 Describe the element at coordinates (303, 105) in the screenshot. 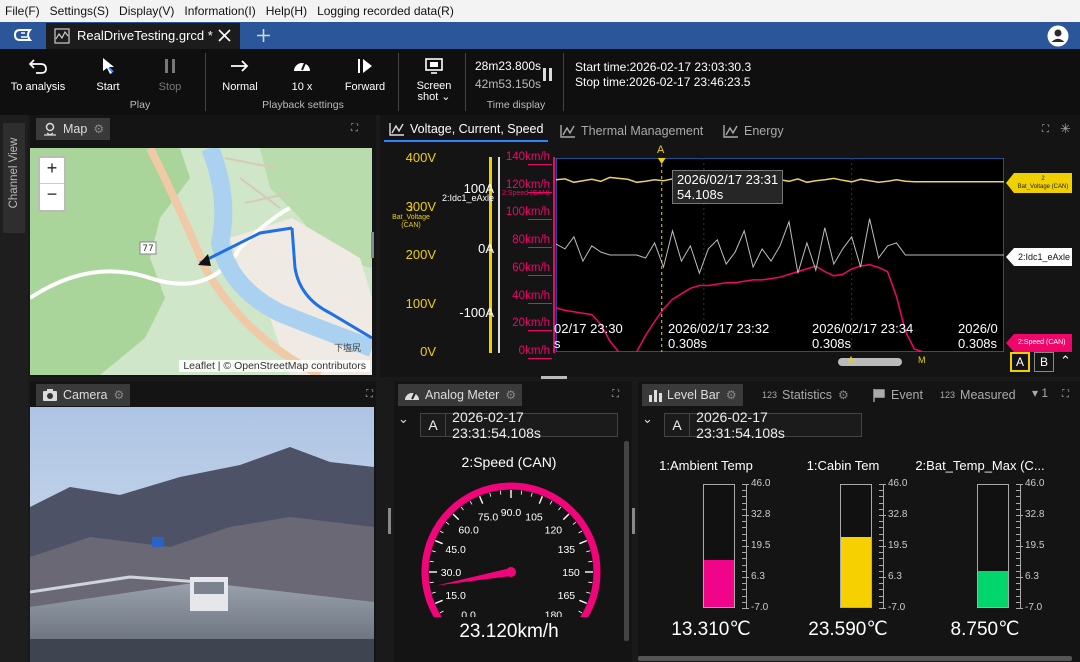

I see `playback-settings-group-label: Playback settings` at that location.